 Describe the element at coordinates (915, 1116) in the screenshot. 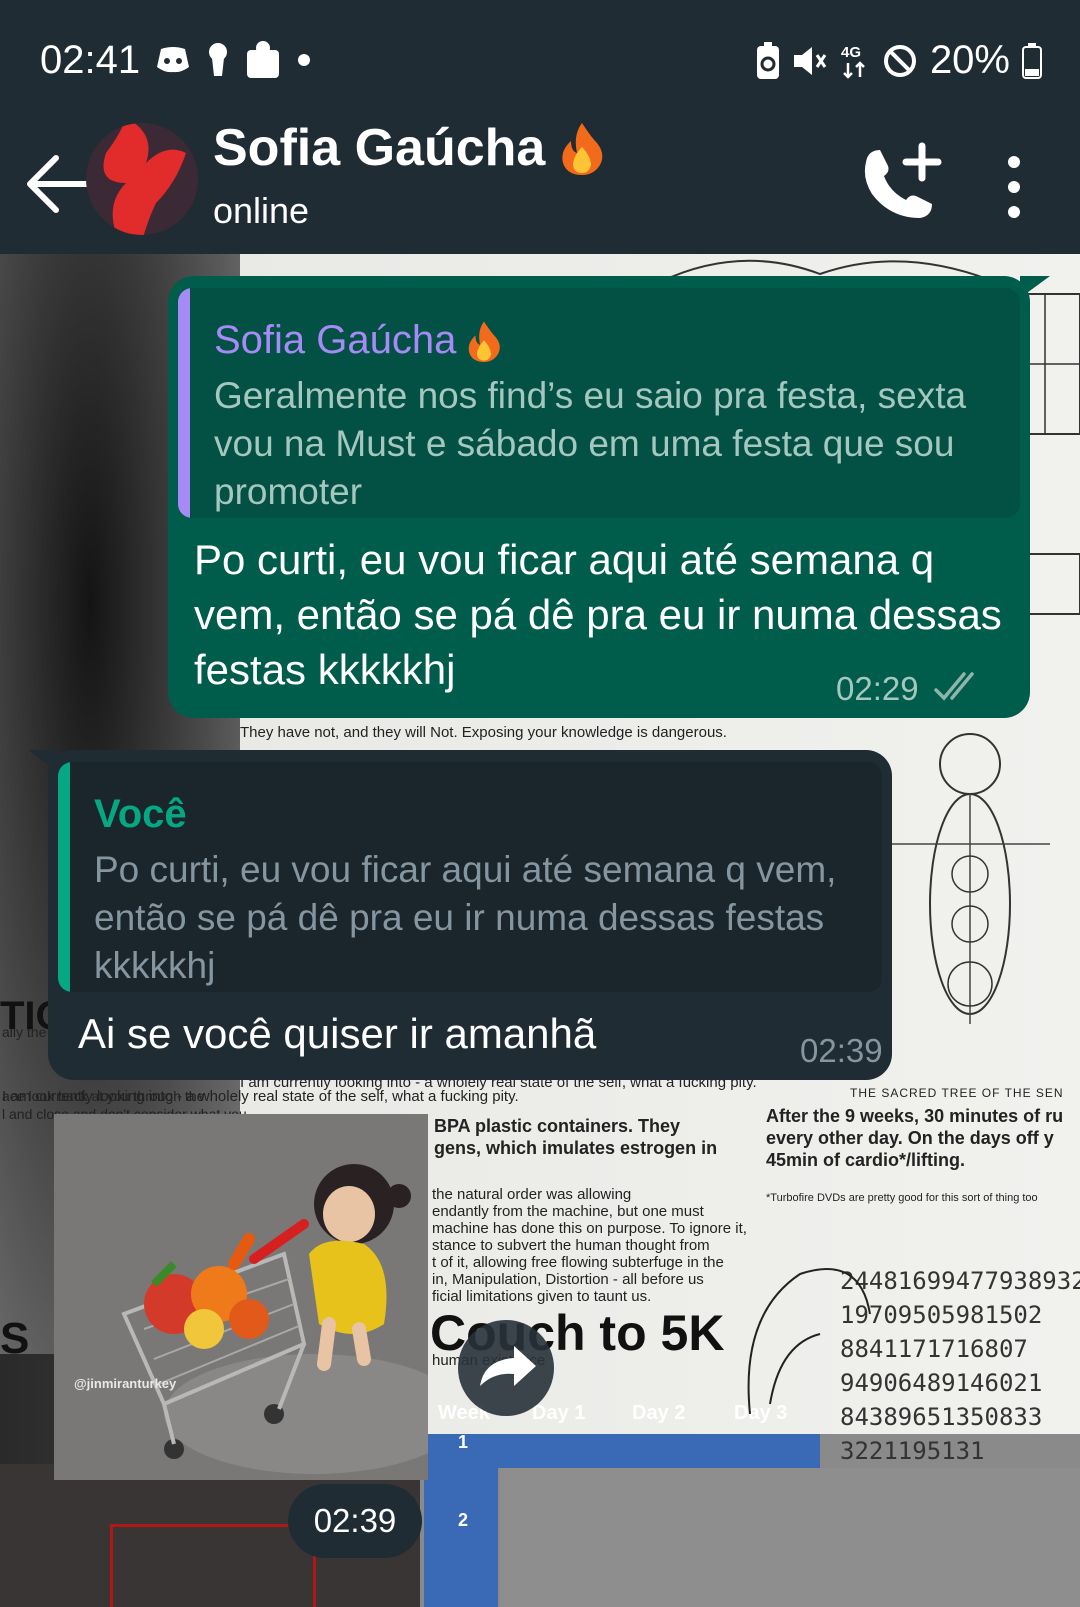

I see `wallpaper-text: After the 9 weeks, 30 minutes of ru` at that location.